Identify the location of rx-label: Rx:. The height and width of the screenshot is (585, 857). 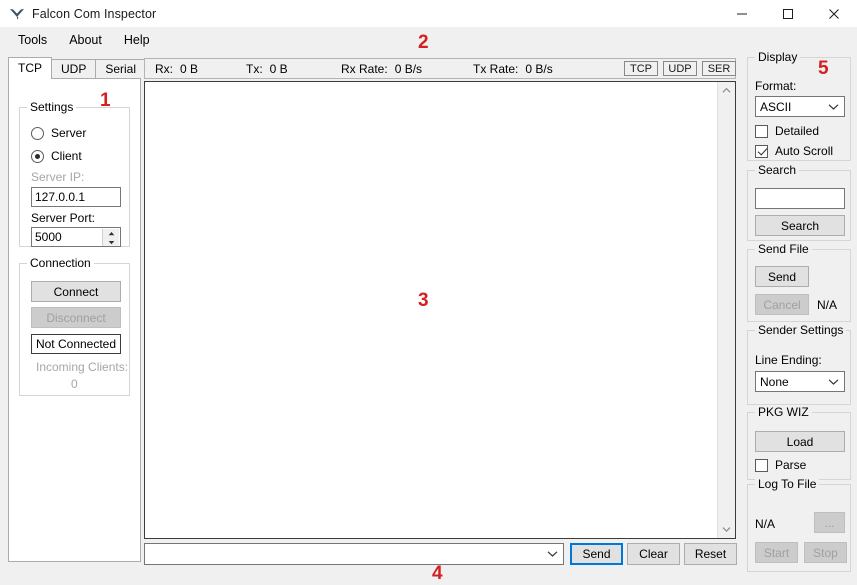
(164, 68).